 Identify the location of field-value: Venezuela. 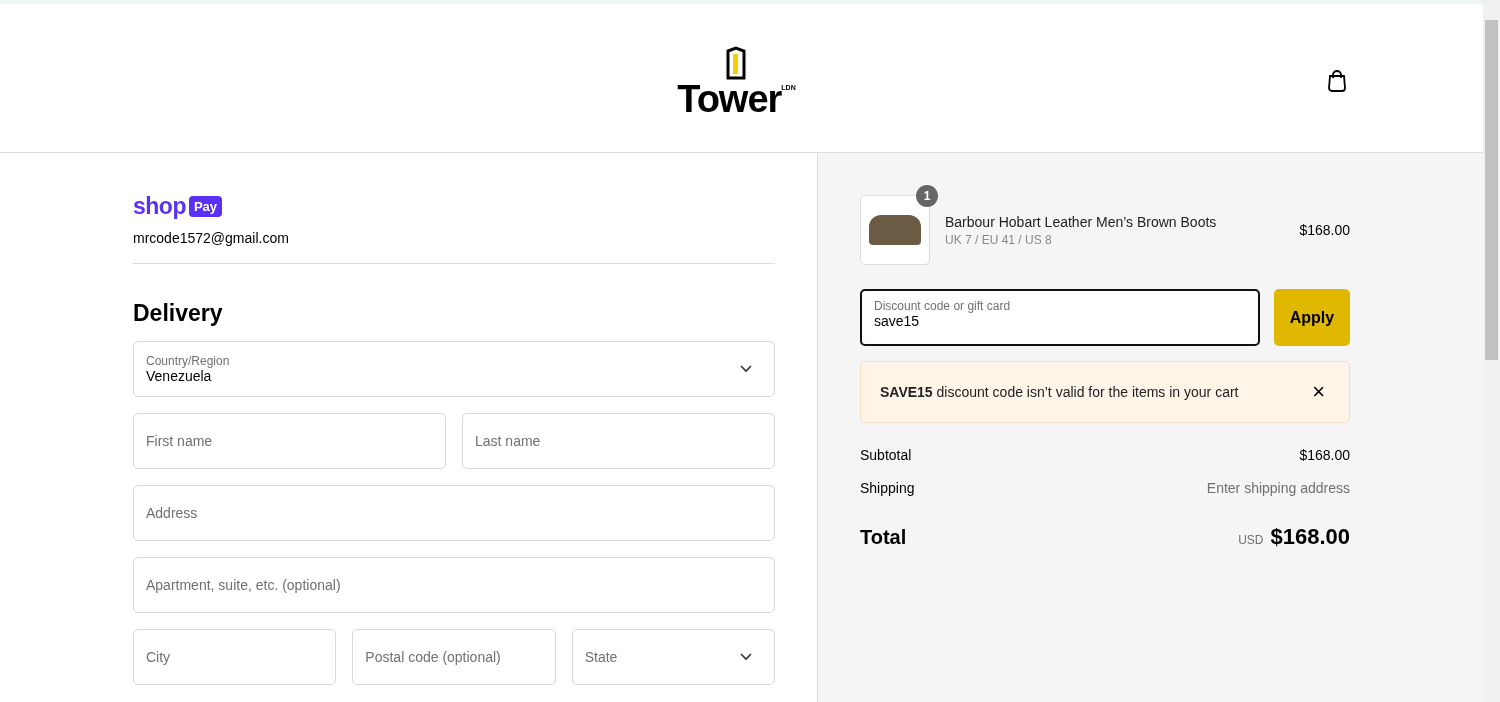
(179, 376).